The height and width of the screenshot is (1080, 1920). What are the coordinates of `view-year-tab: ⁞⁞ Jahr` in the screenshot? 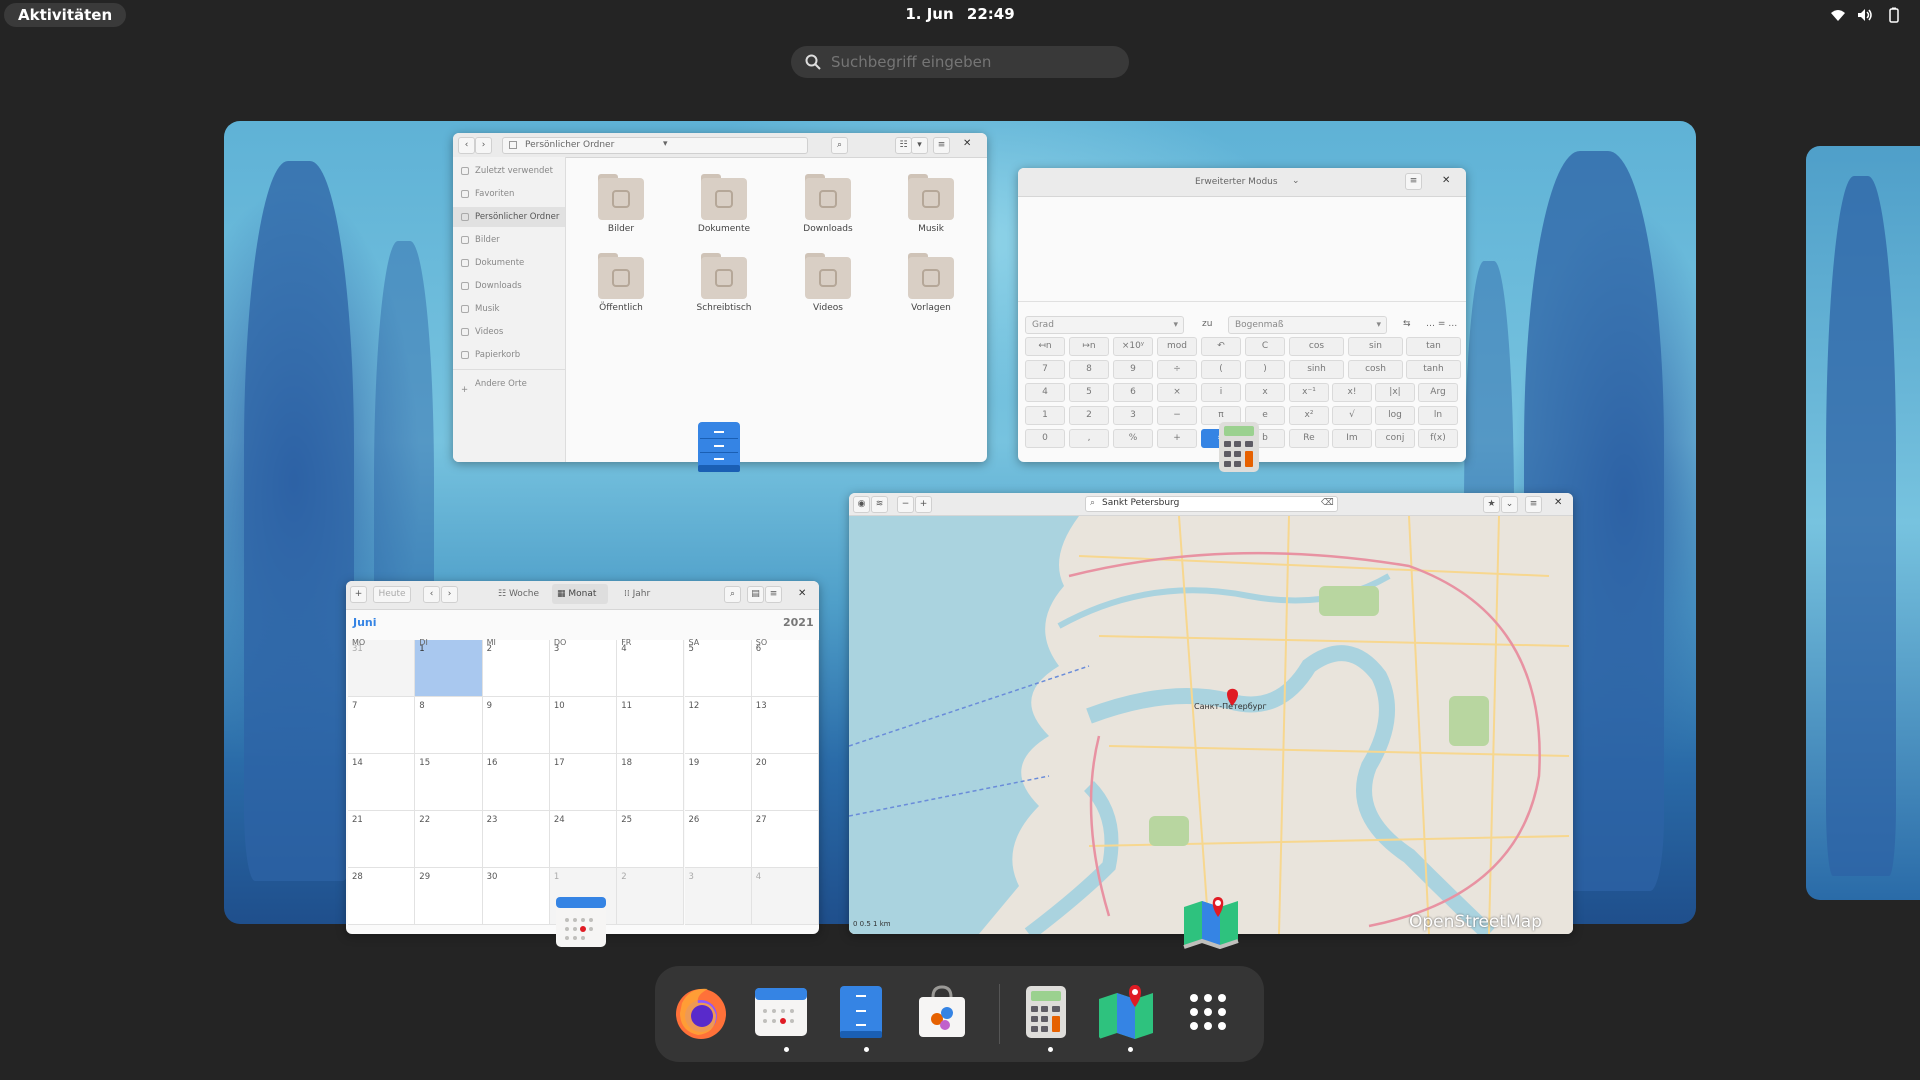 It's located at (637, 594).